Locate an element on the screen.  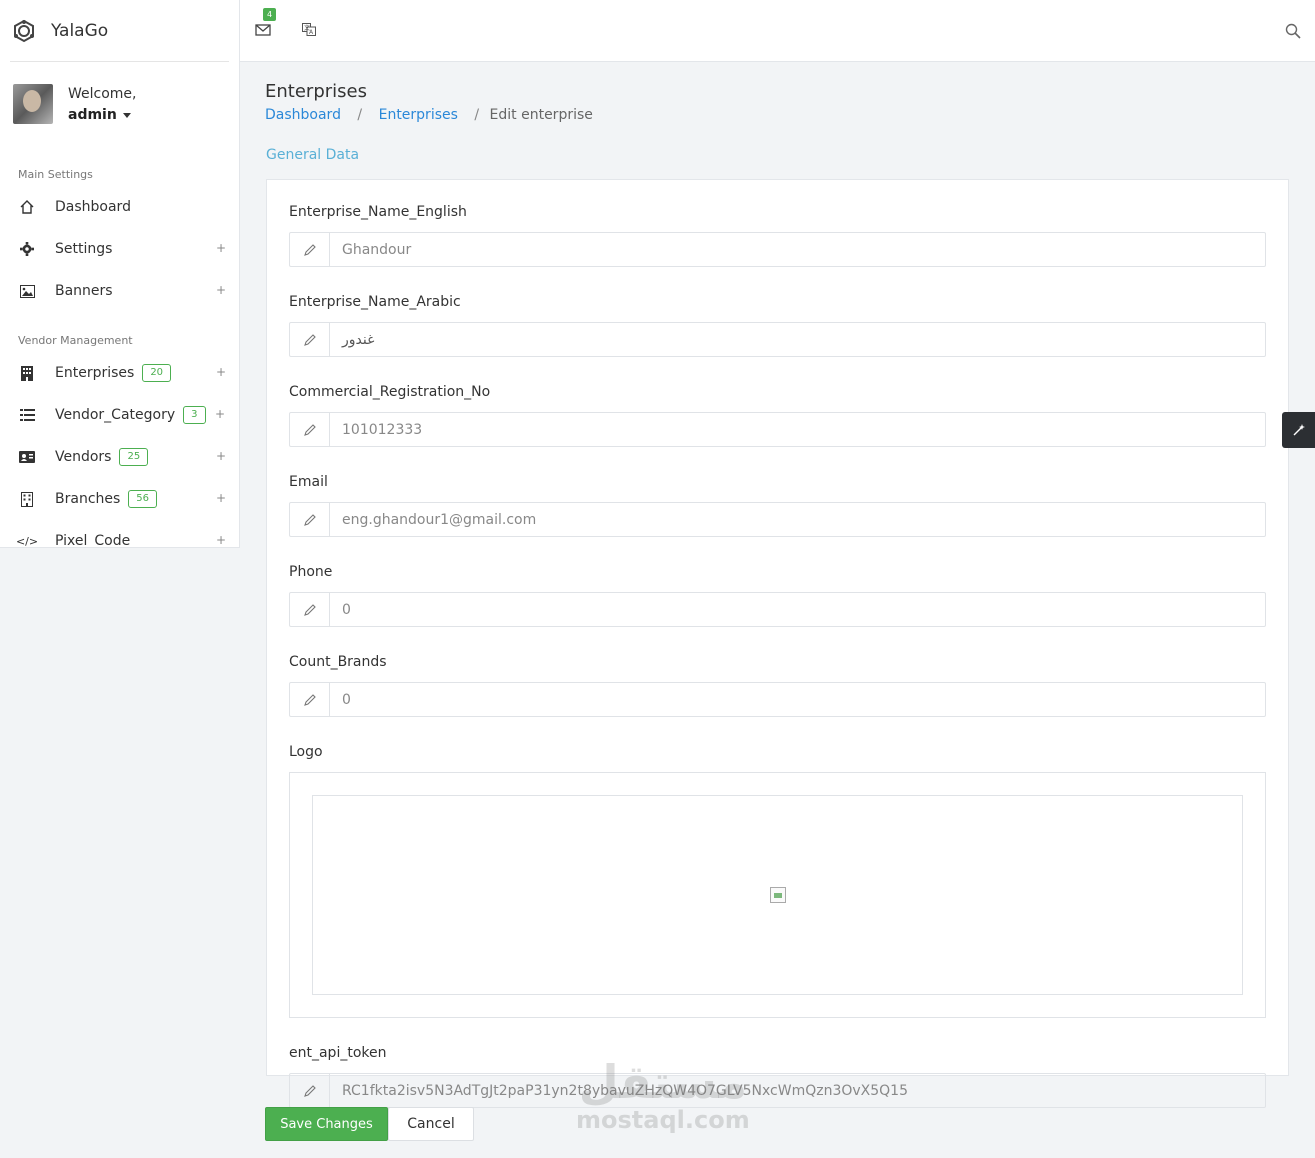
field-label: Enterprise_Name_English is located at coordinates (378, 212).